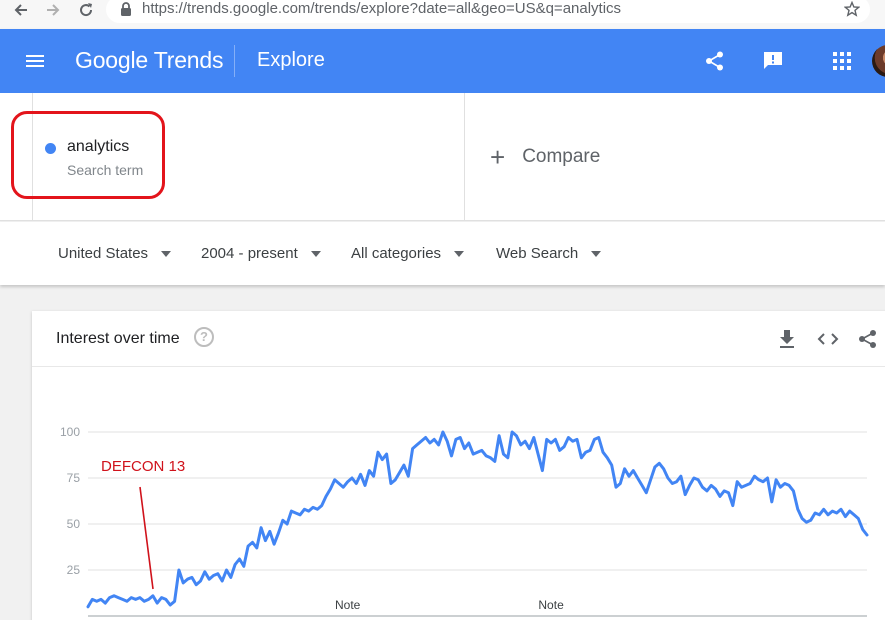 The image size is (885, 620). I want to click on annotation-pointer-line, so click(146, 538).